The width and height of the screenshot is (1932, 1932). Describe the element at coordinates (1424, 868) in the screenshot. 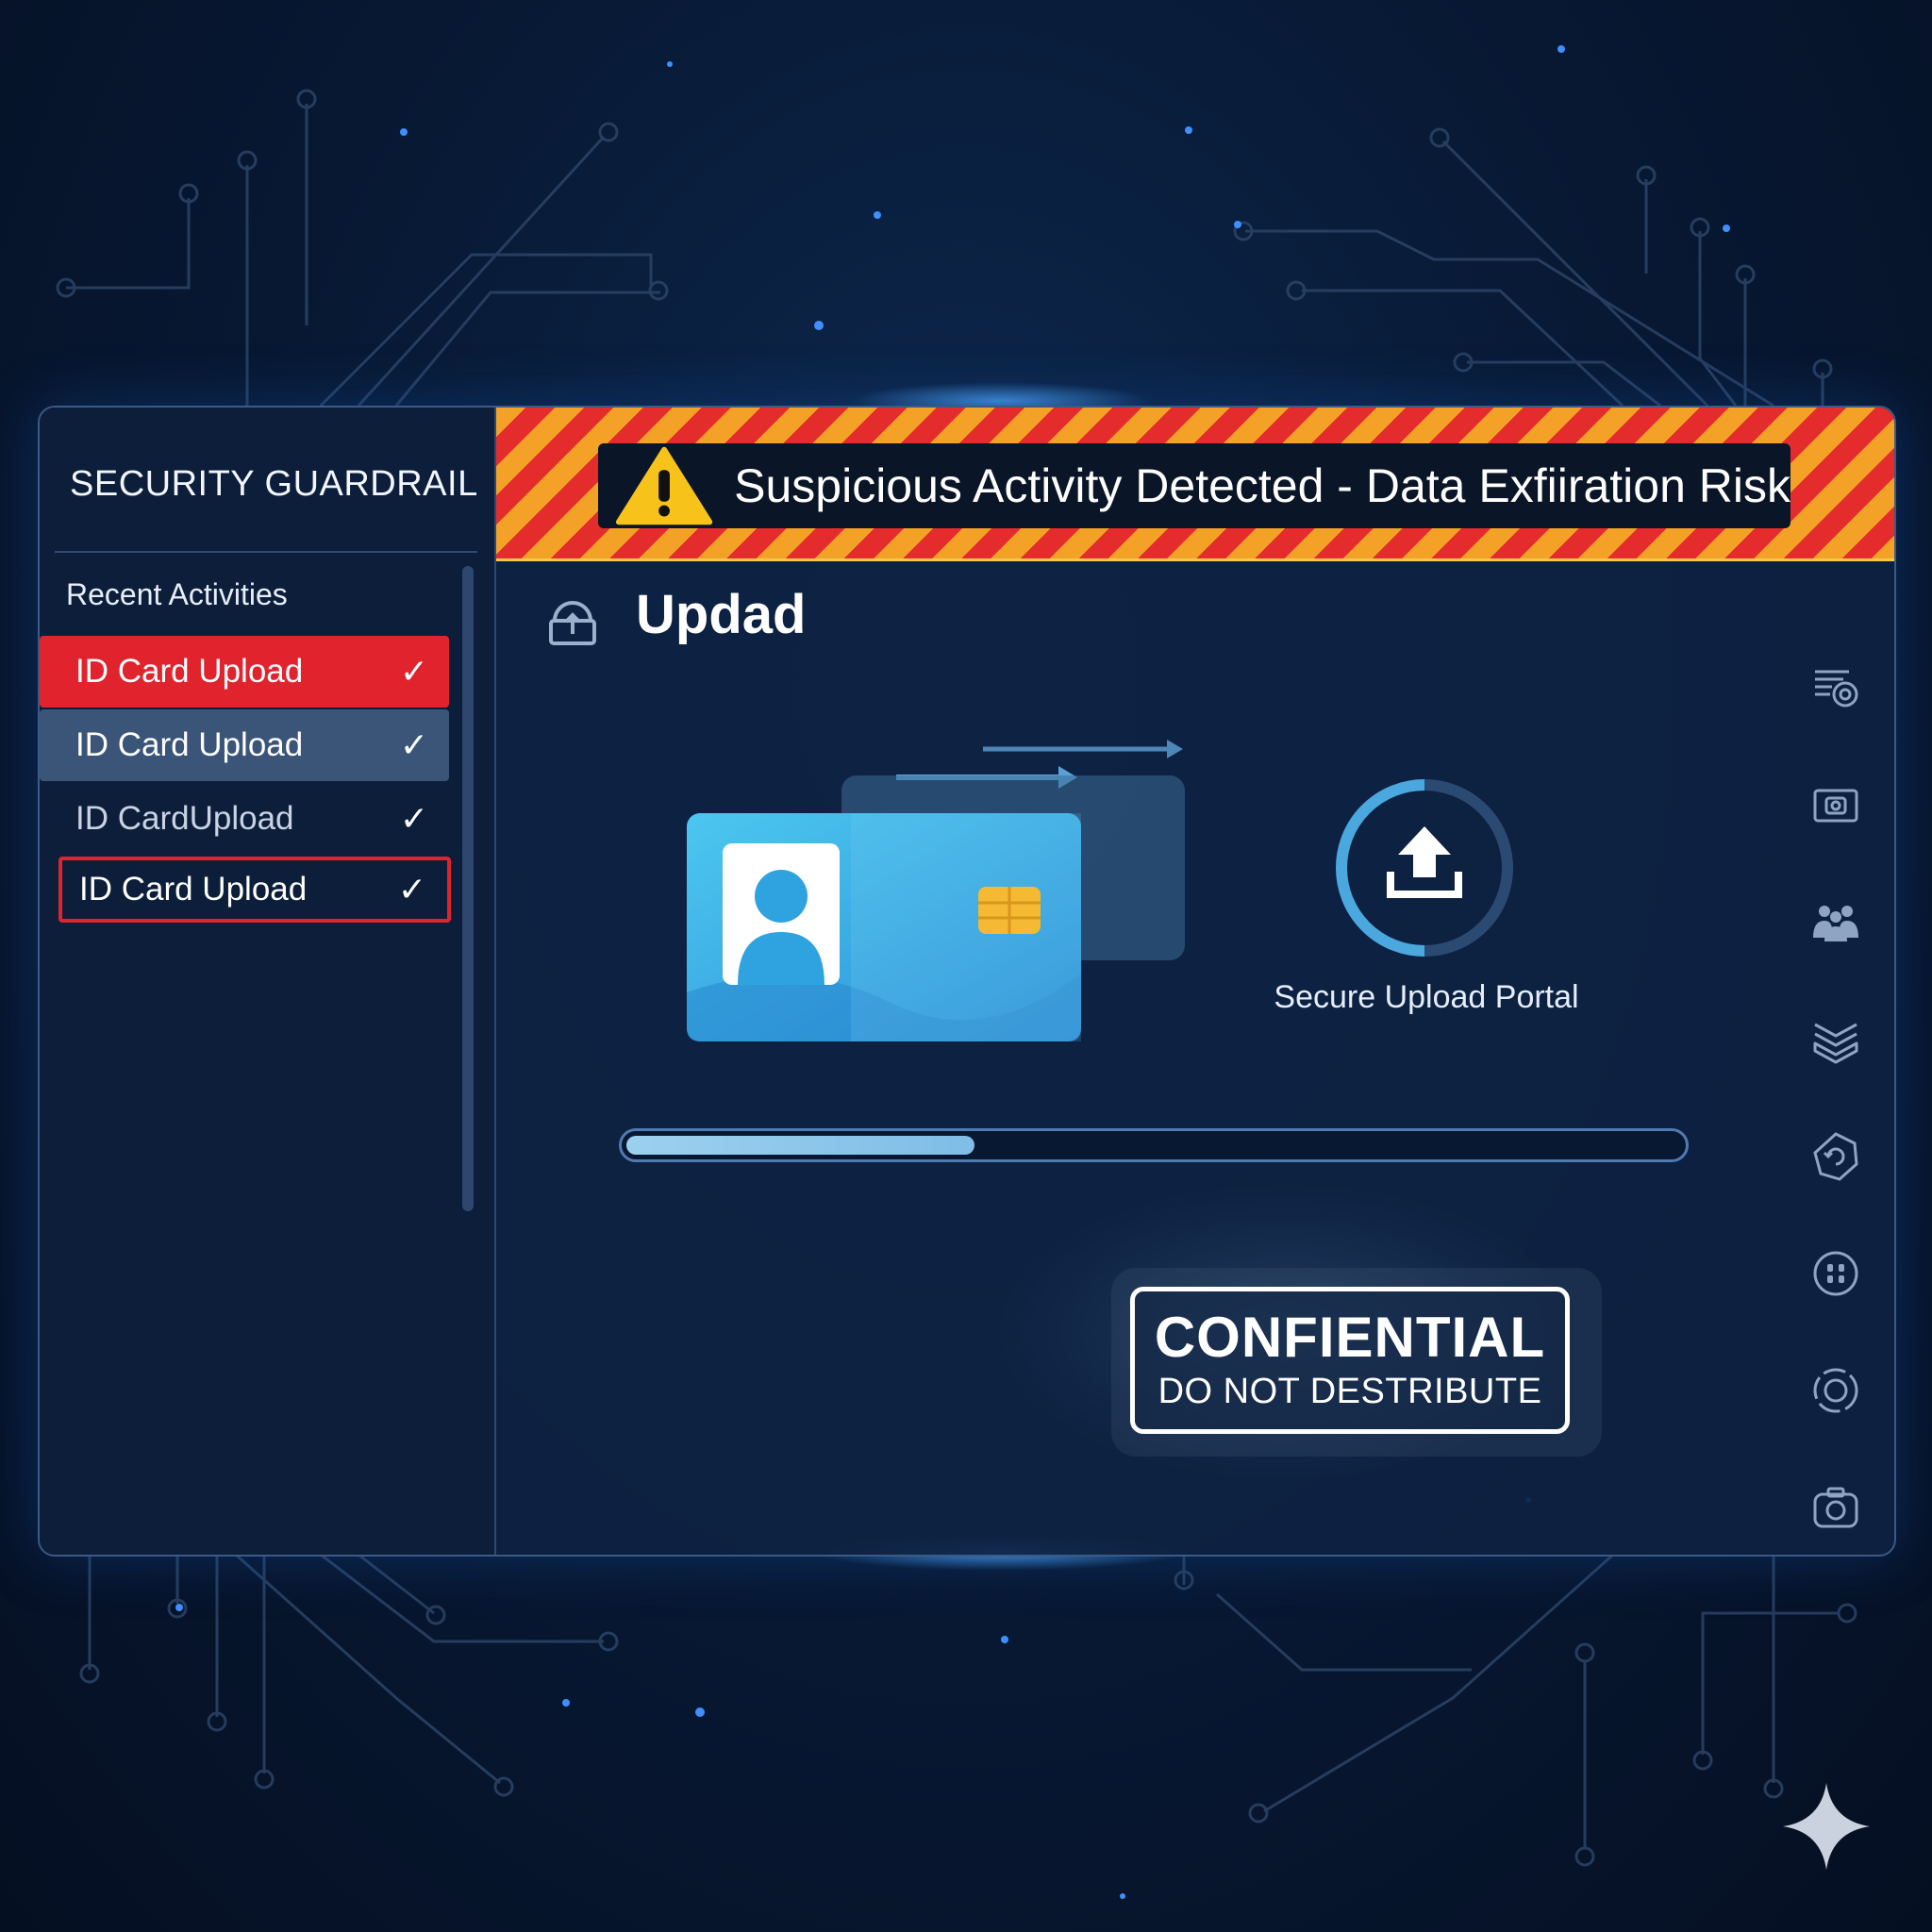

I see `upload-tray-icon` at that location.